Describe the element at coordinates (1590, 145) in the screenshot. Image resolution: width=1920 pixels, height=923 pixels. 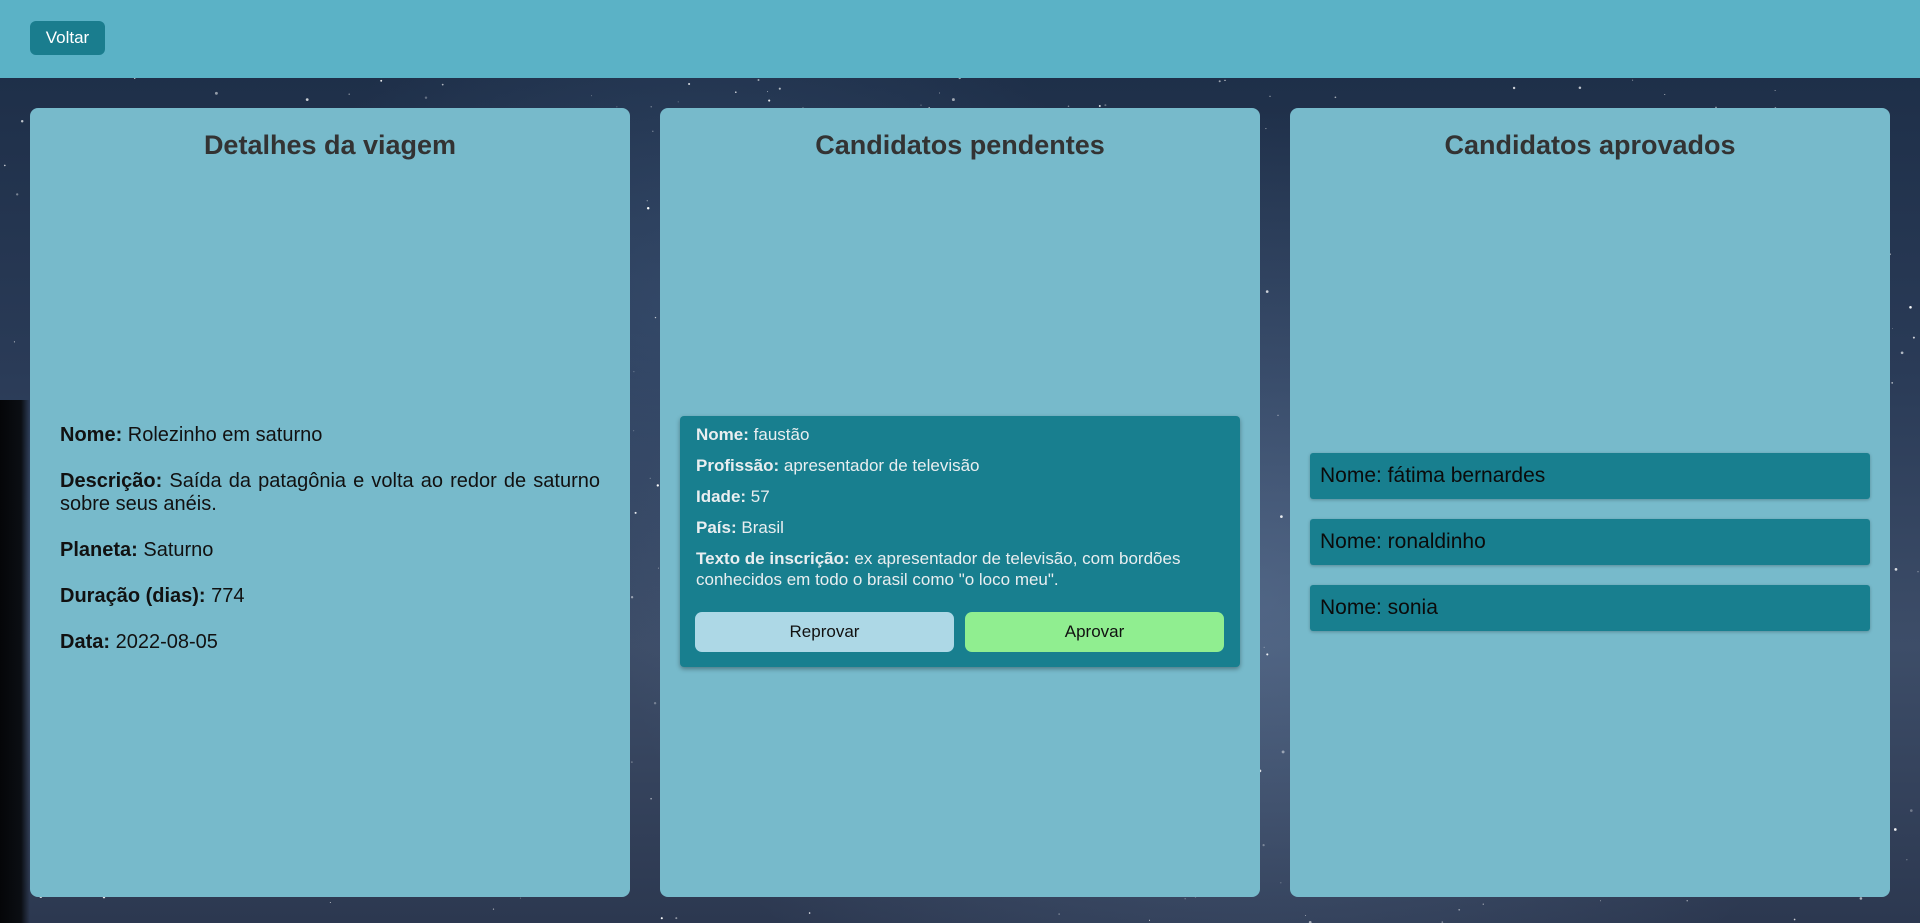
I see `approved-candidates-title: Candidatos aprovados` at that location.